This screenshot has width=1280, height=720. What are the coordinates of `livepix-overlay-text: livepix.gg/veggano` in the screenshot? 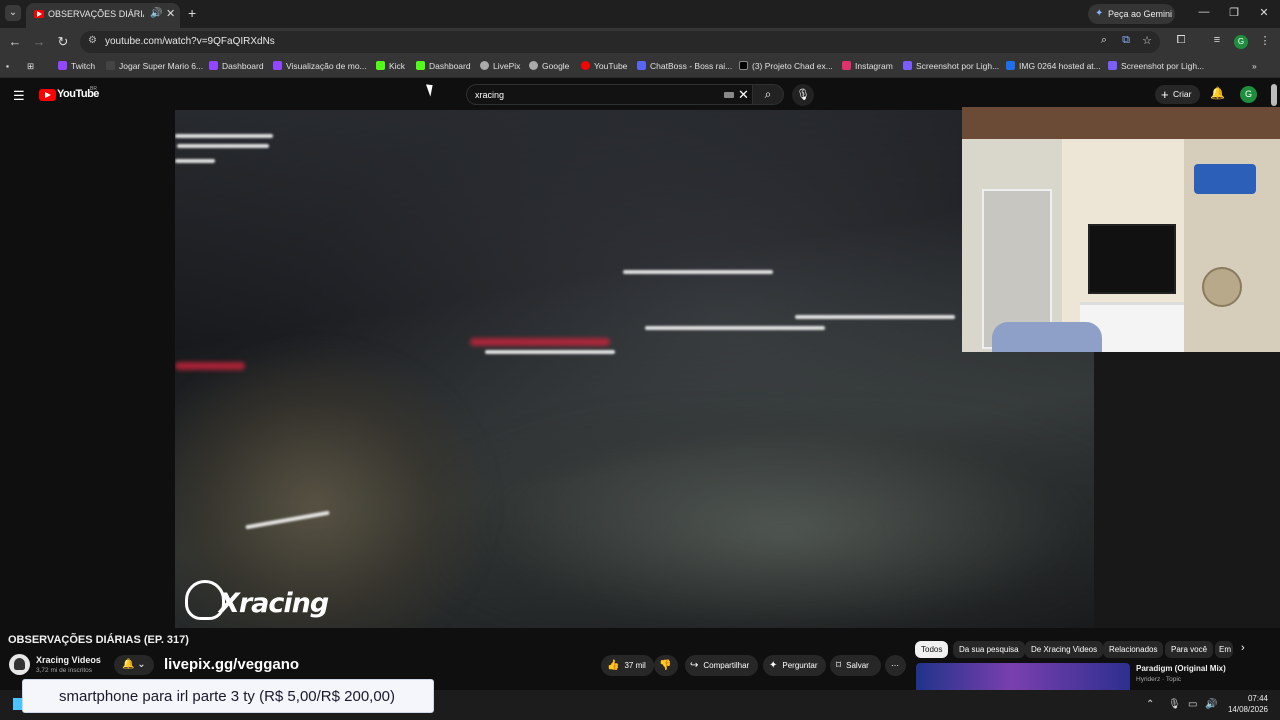 It's located at (232, 664).